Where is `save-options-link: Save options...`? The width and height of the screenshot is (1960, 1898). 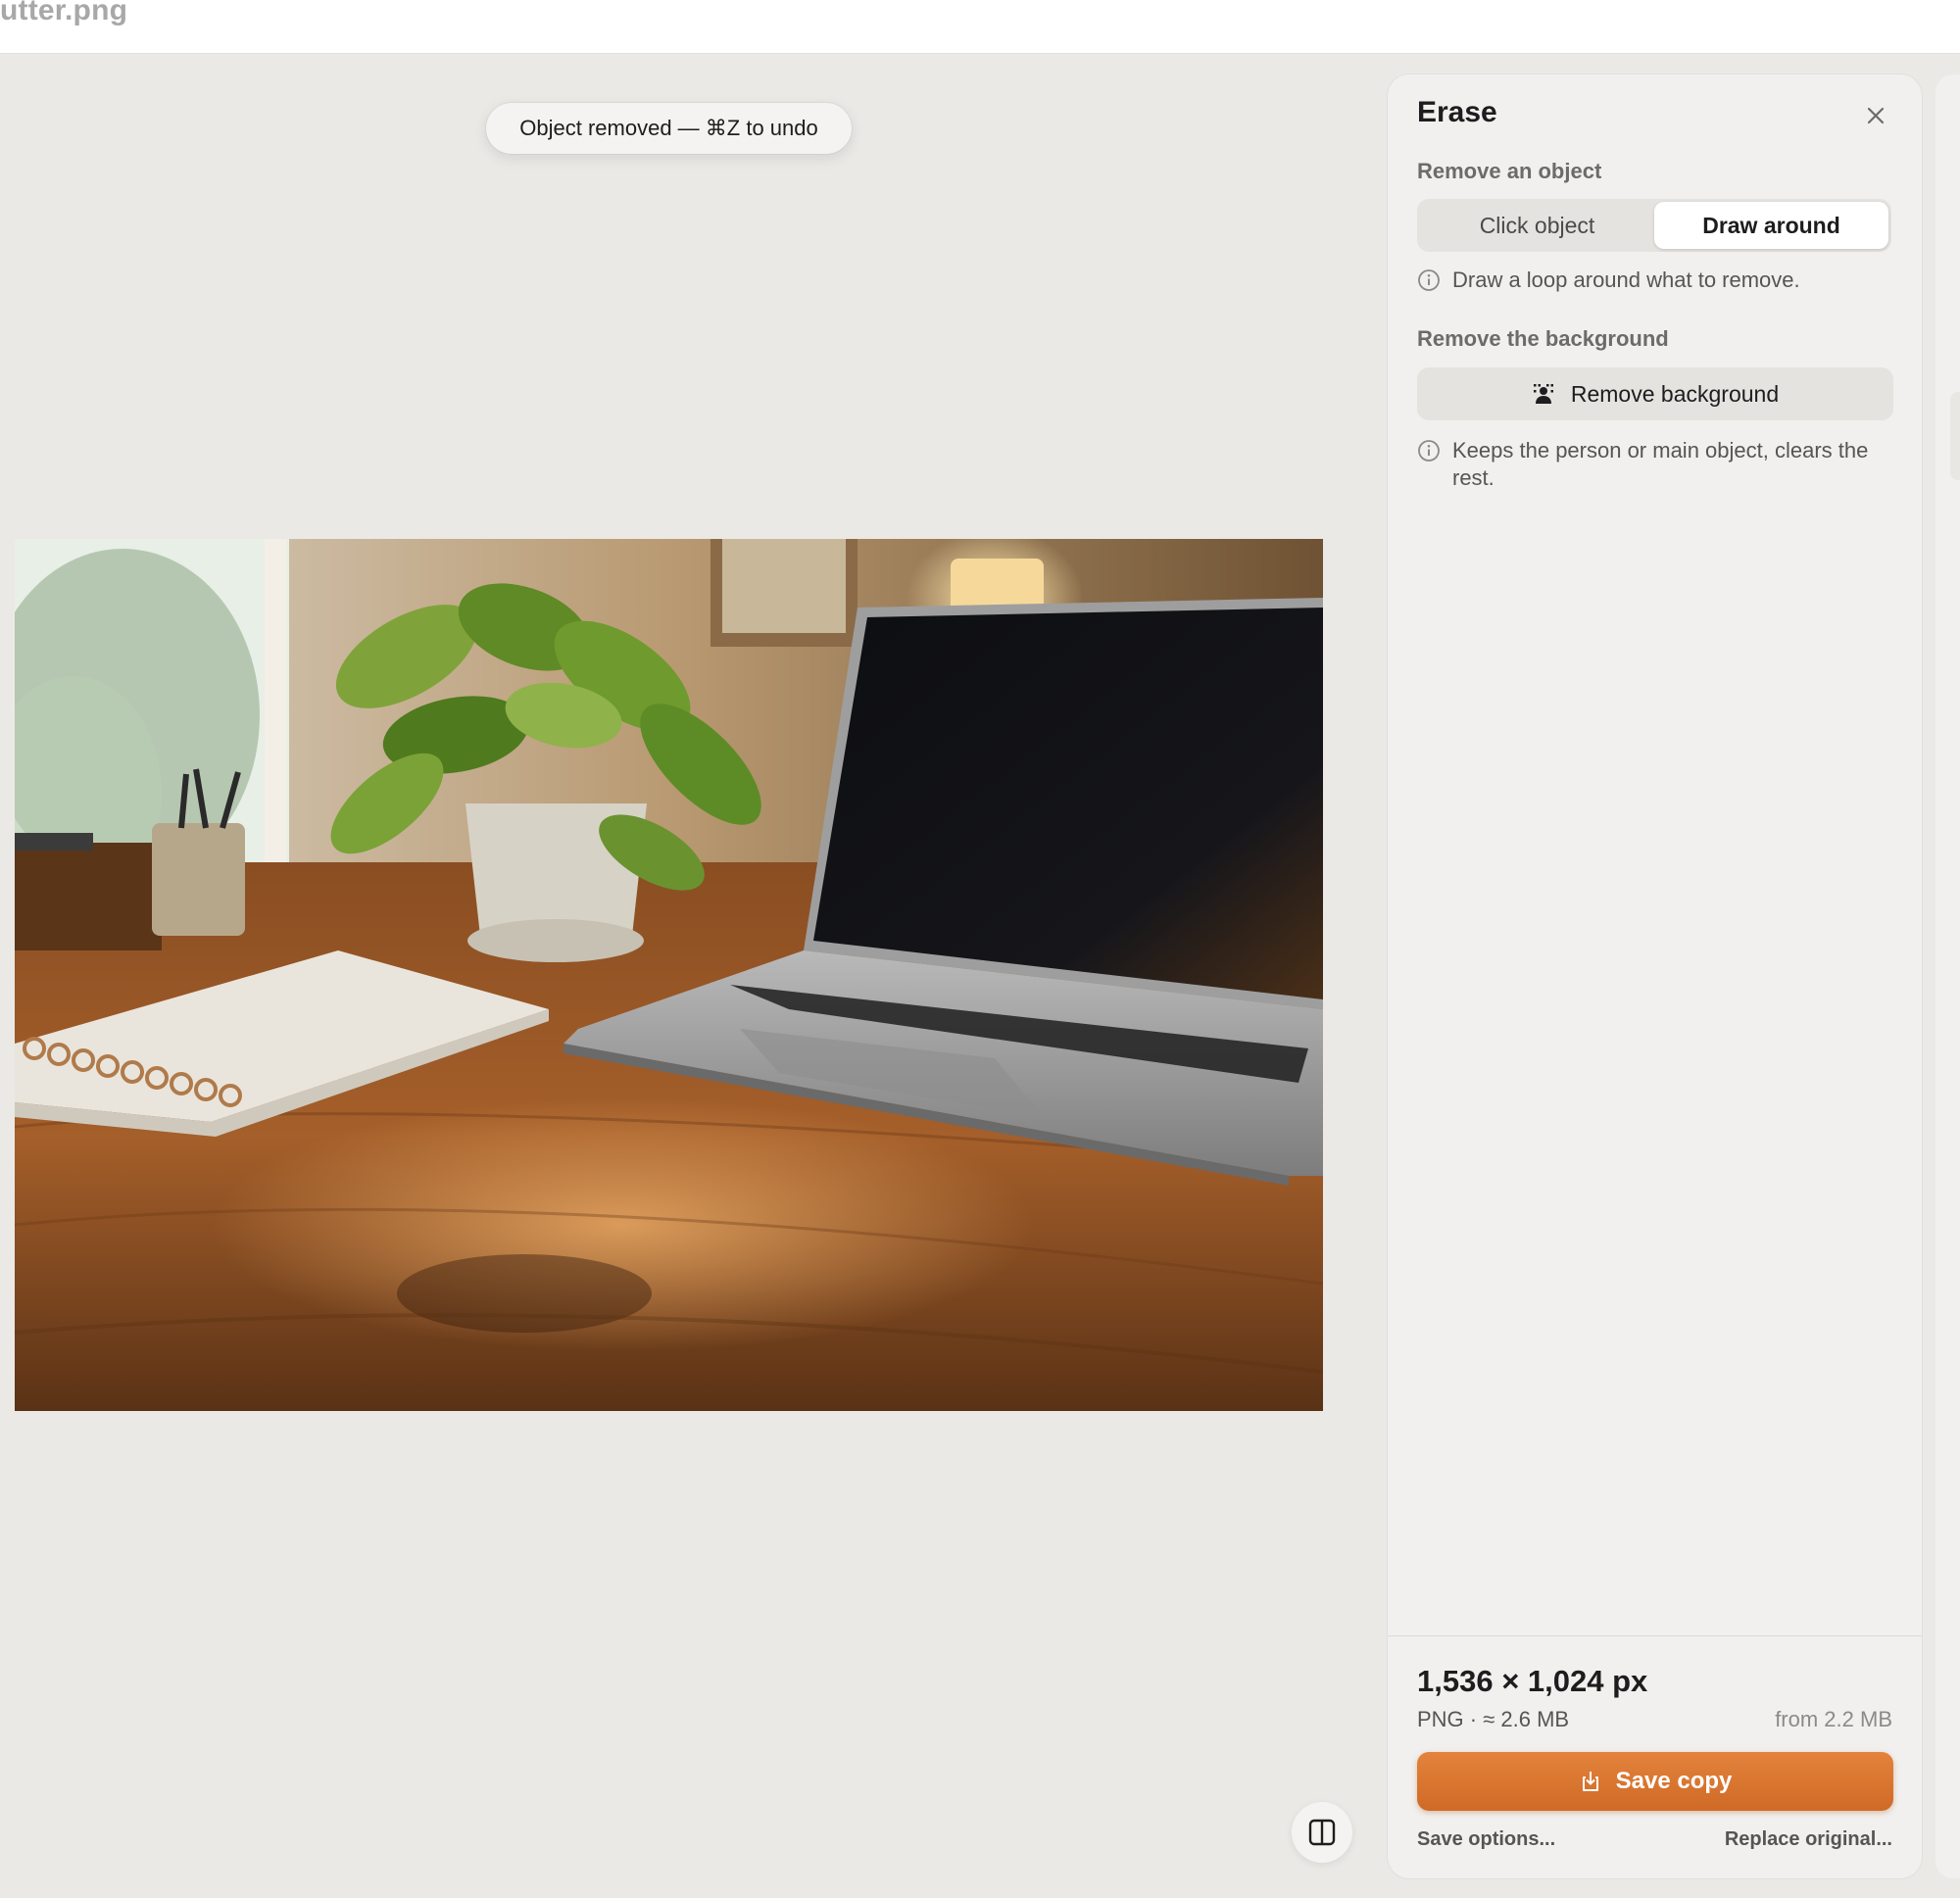
save-options-link: Save options... is located at coordinates (1486, 1840).